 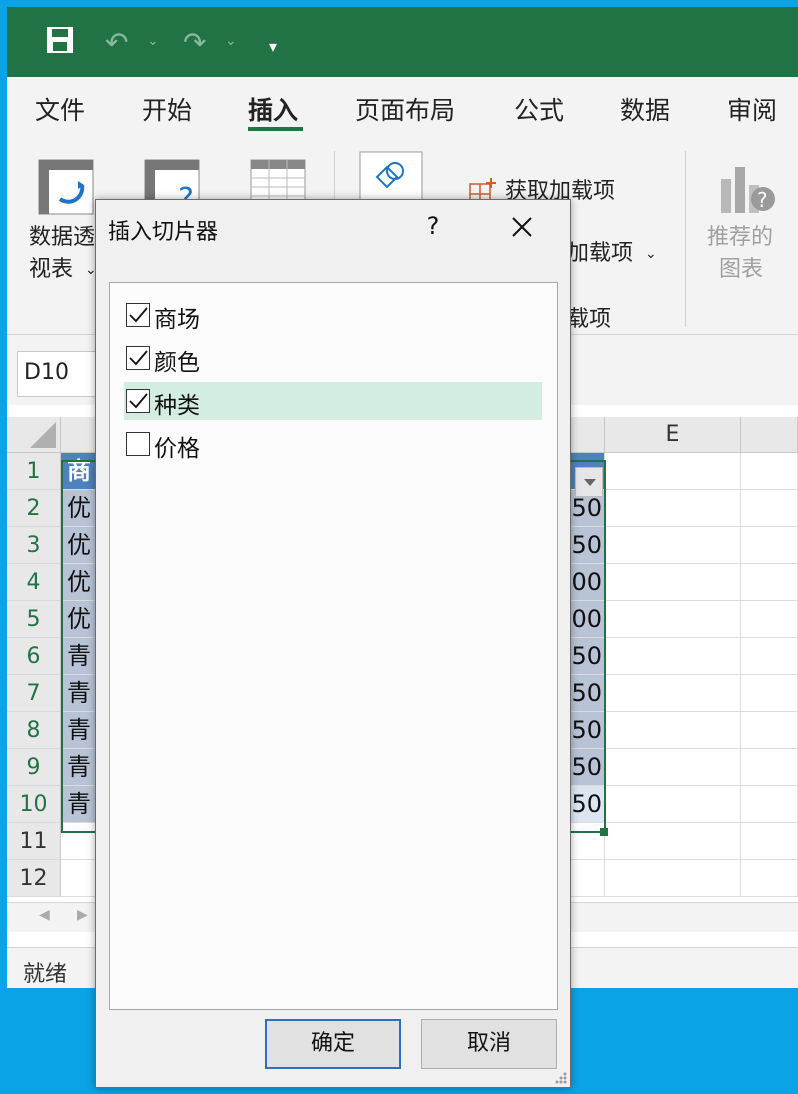 What do you see at coordinates (34, 693) in the screenshot?
I see `row-header: 7` at bounding box center [34, 693].